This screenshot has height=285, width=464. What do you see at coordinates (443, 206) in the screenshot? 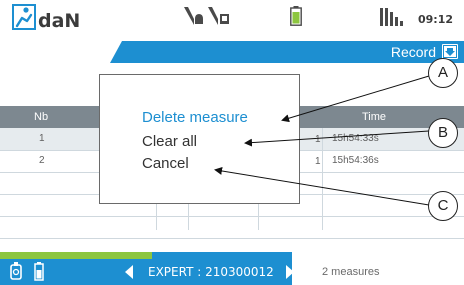
I see `callout-c: C` at bounding box center [443, 206].